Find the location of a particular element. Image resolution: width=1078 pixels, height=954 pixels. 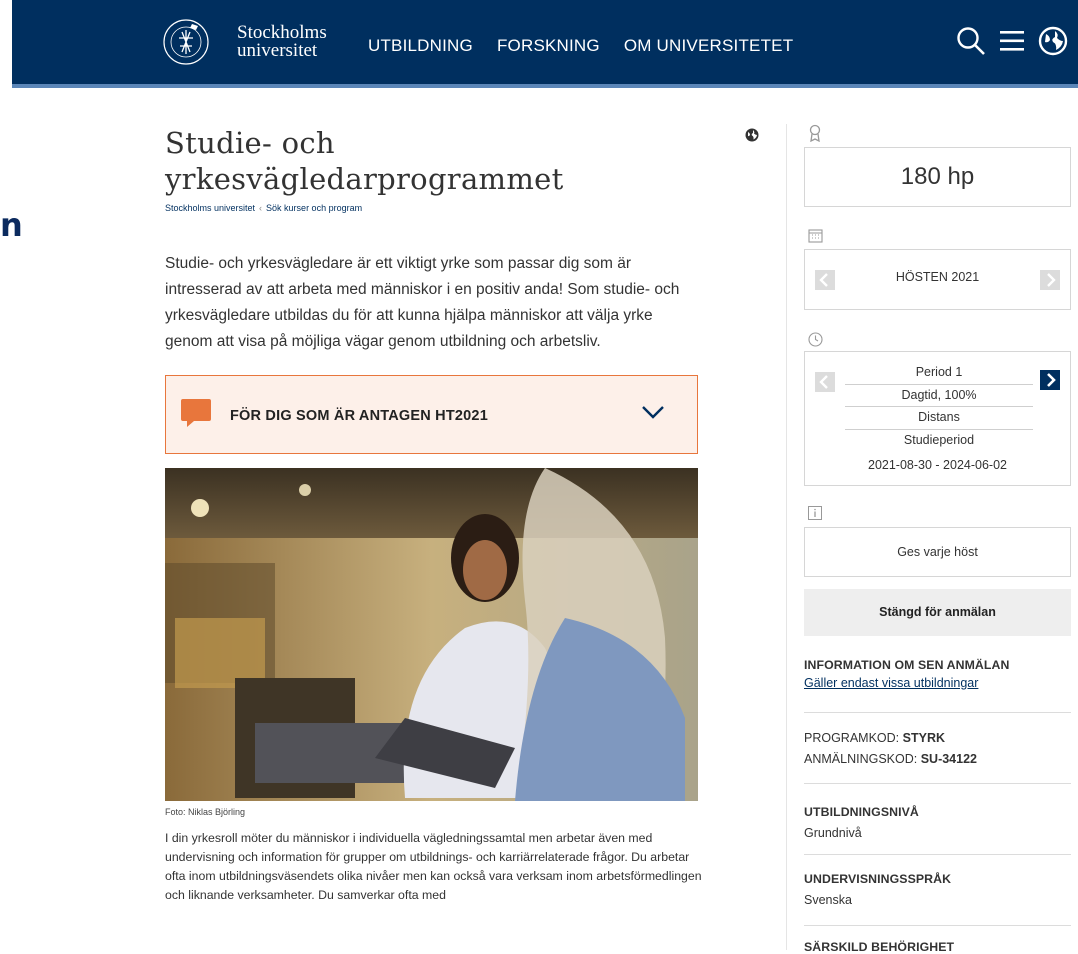

page-title-line-1: Studie- och is located at coordinates (250, 143).